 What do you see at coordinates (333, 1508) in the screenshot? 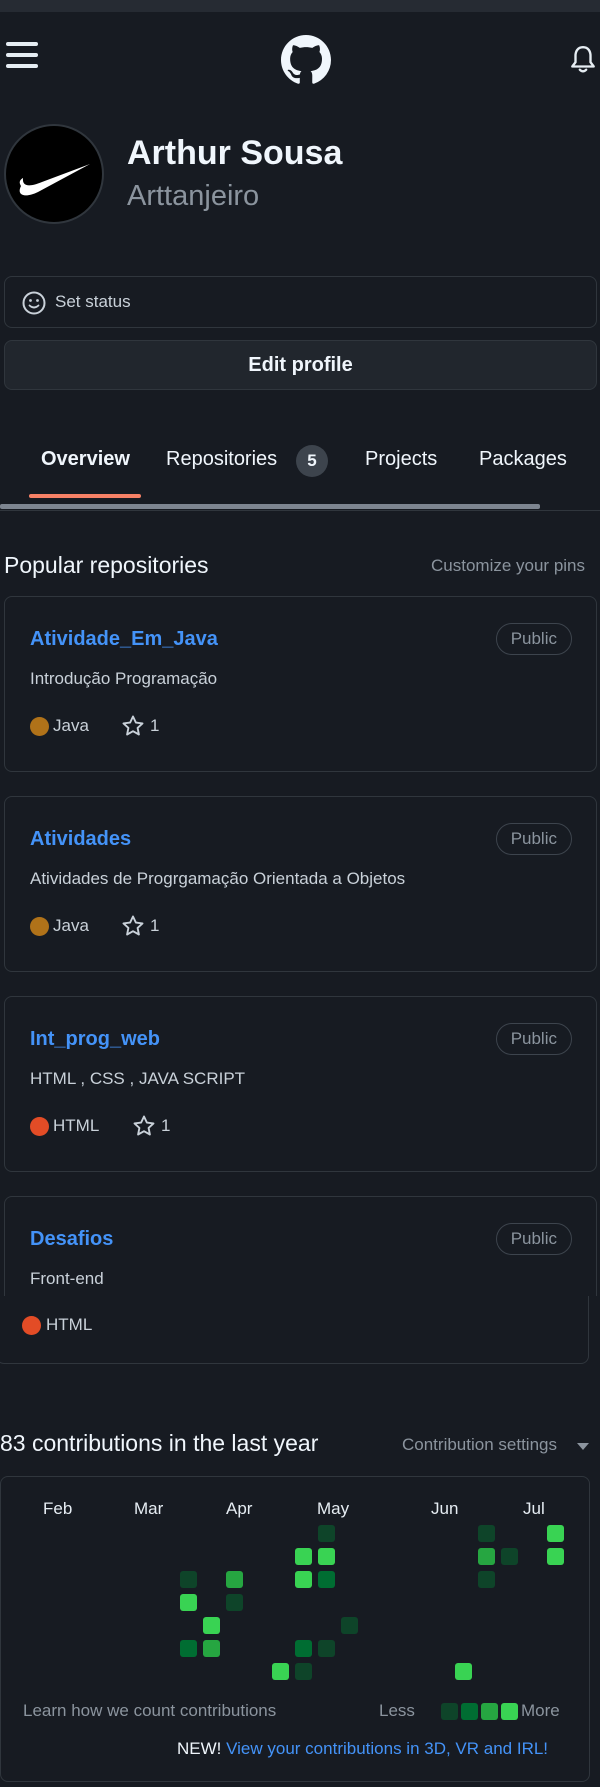
I see `month-label: May` at bounding box center [333, 1508].